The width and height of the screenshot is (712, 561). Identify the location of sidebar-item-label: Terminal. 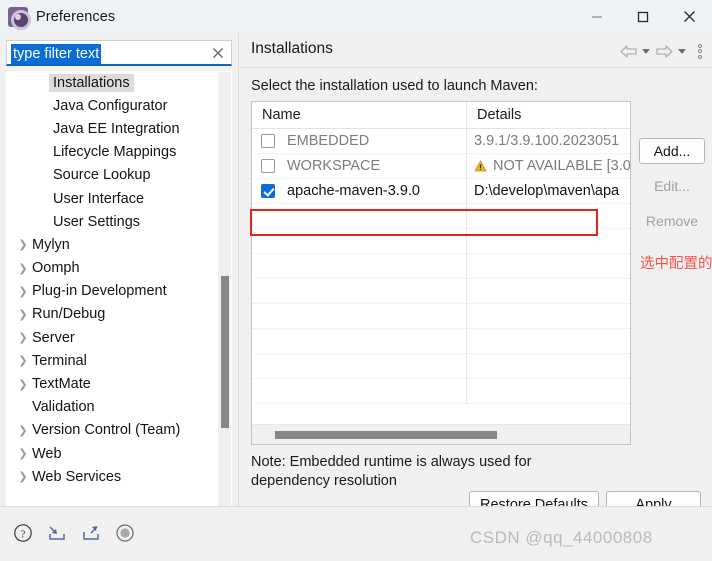
(59, 360).